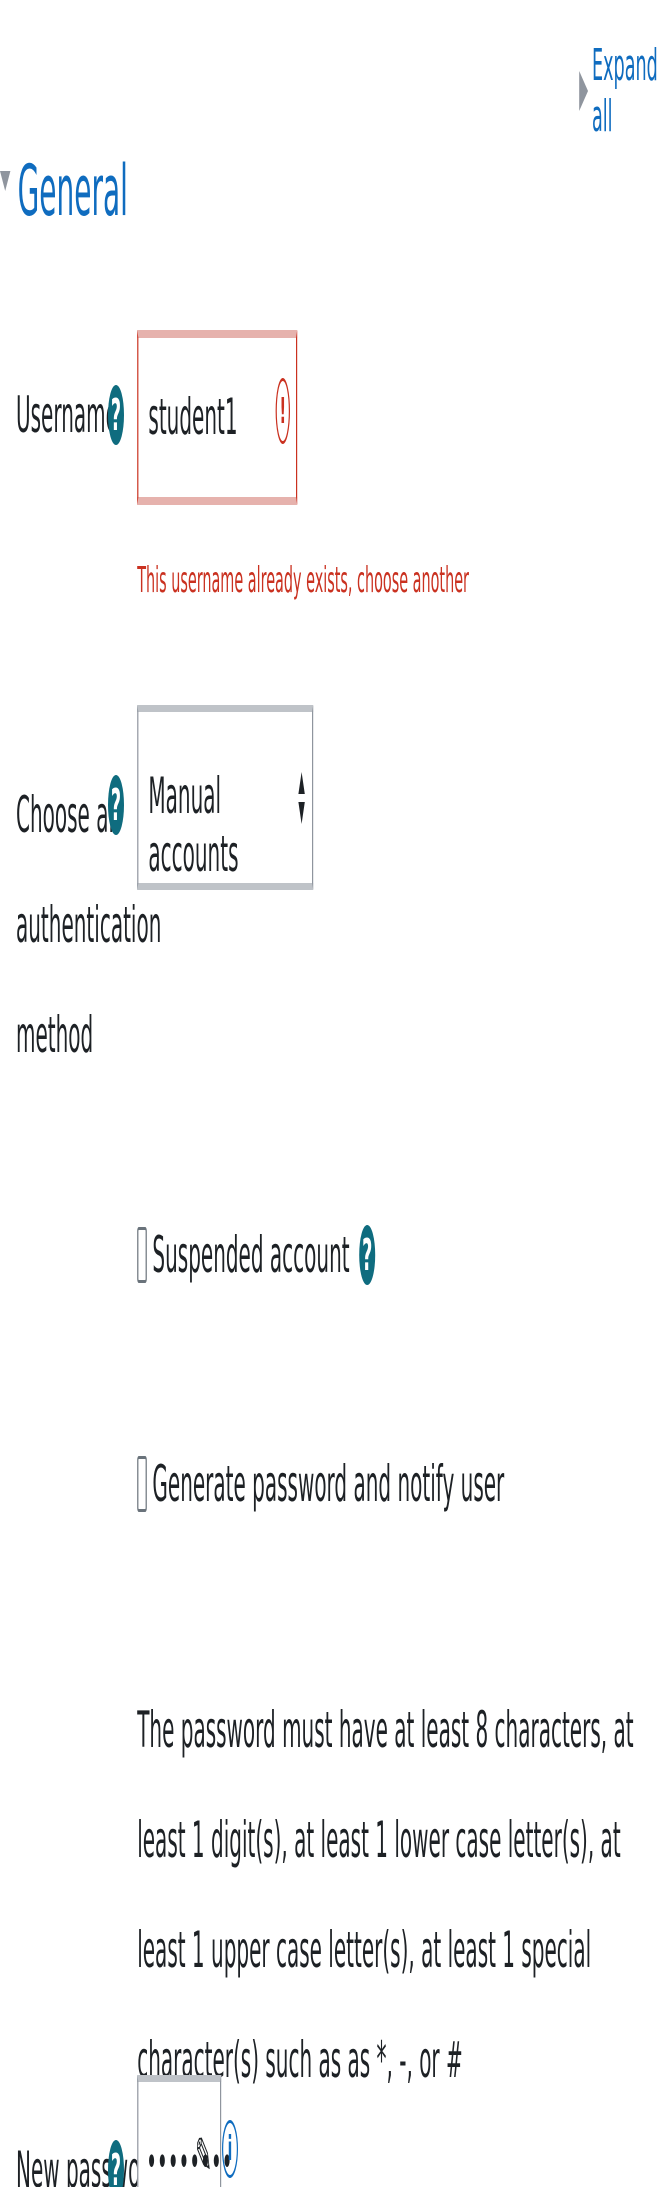 Image resolution: width=662 pixels, height=2187 pixels. What do you see at coordinates (625, 91) in the screenshot?
I see `expand-all-label: Expand all` at bounding box center [625, 91].